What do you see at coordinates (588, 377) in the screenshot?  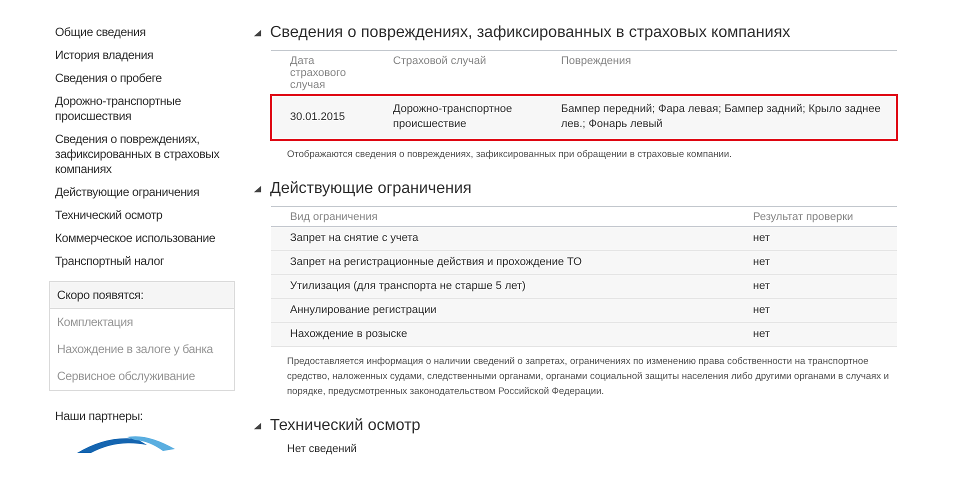 I see `section-note: Предоставляется информация о наличии сведений о запретах, ограничениях по изменению права собственности на транспортное средство, наложенных судами, следственными органами, органами социальной защиты населения либо другими органами в случаях и порядке, предусмотренных законодательством Российской Федерации.` at bounding box center [588, 377].